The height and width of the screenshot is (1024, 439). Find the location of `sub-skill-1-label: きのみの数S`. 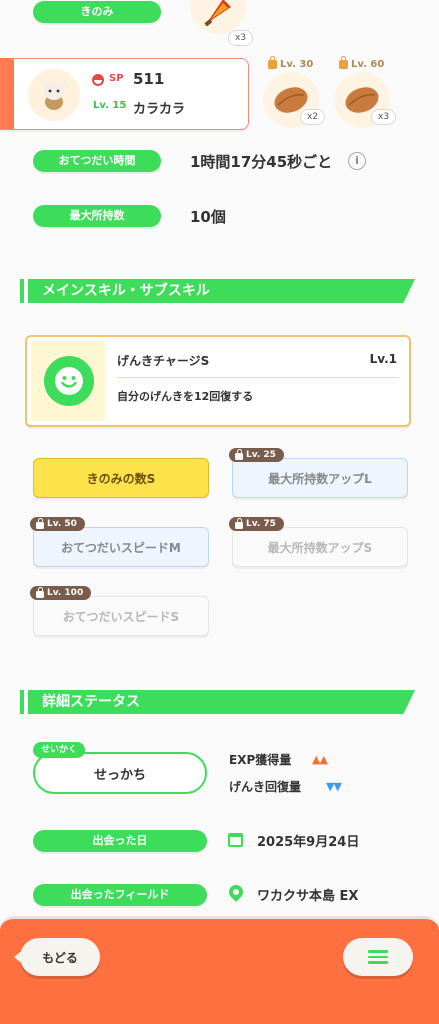

sub-skill-1-label: きのみの数S is located at coordinates (121, 478).